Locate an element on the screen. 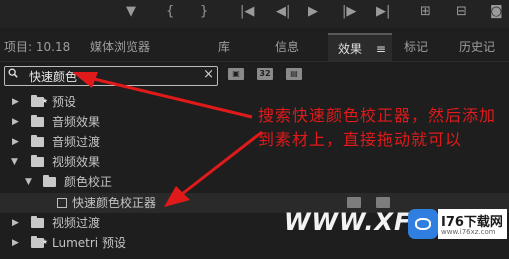  arrow-to-effect is located at coordinates (213, 168).